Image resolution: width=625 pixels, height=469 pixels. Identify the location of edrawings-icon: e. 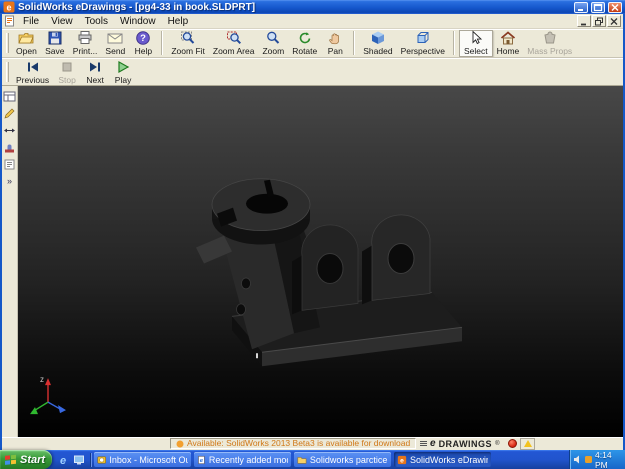
(402, 459).